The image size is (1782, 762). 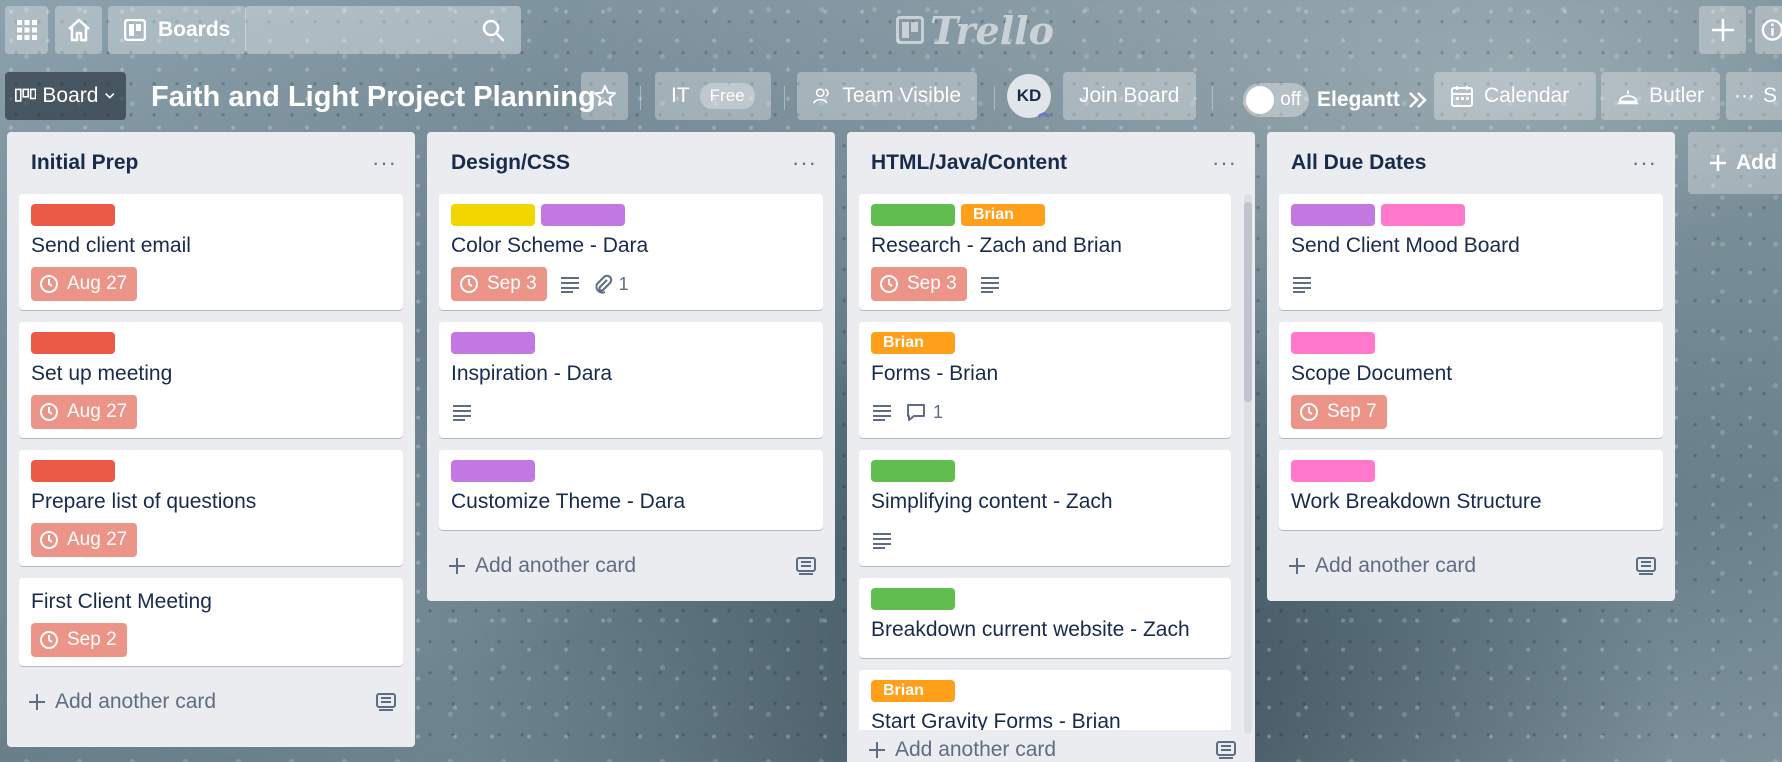 I want to click on elegantt-toggle: off, so click(x=1276, y=100).